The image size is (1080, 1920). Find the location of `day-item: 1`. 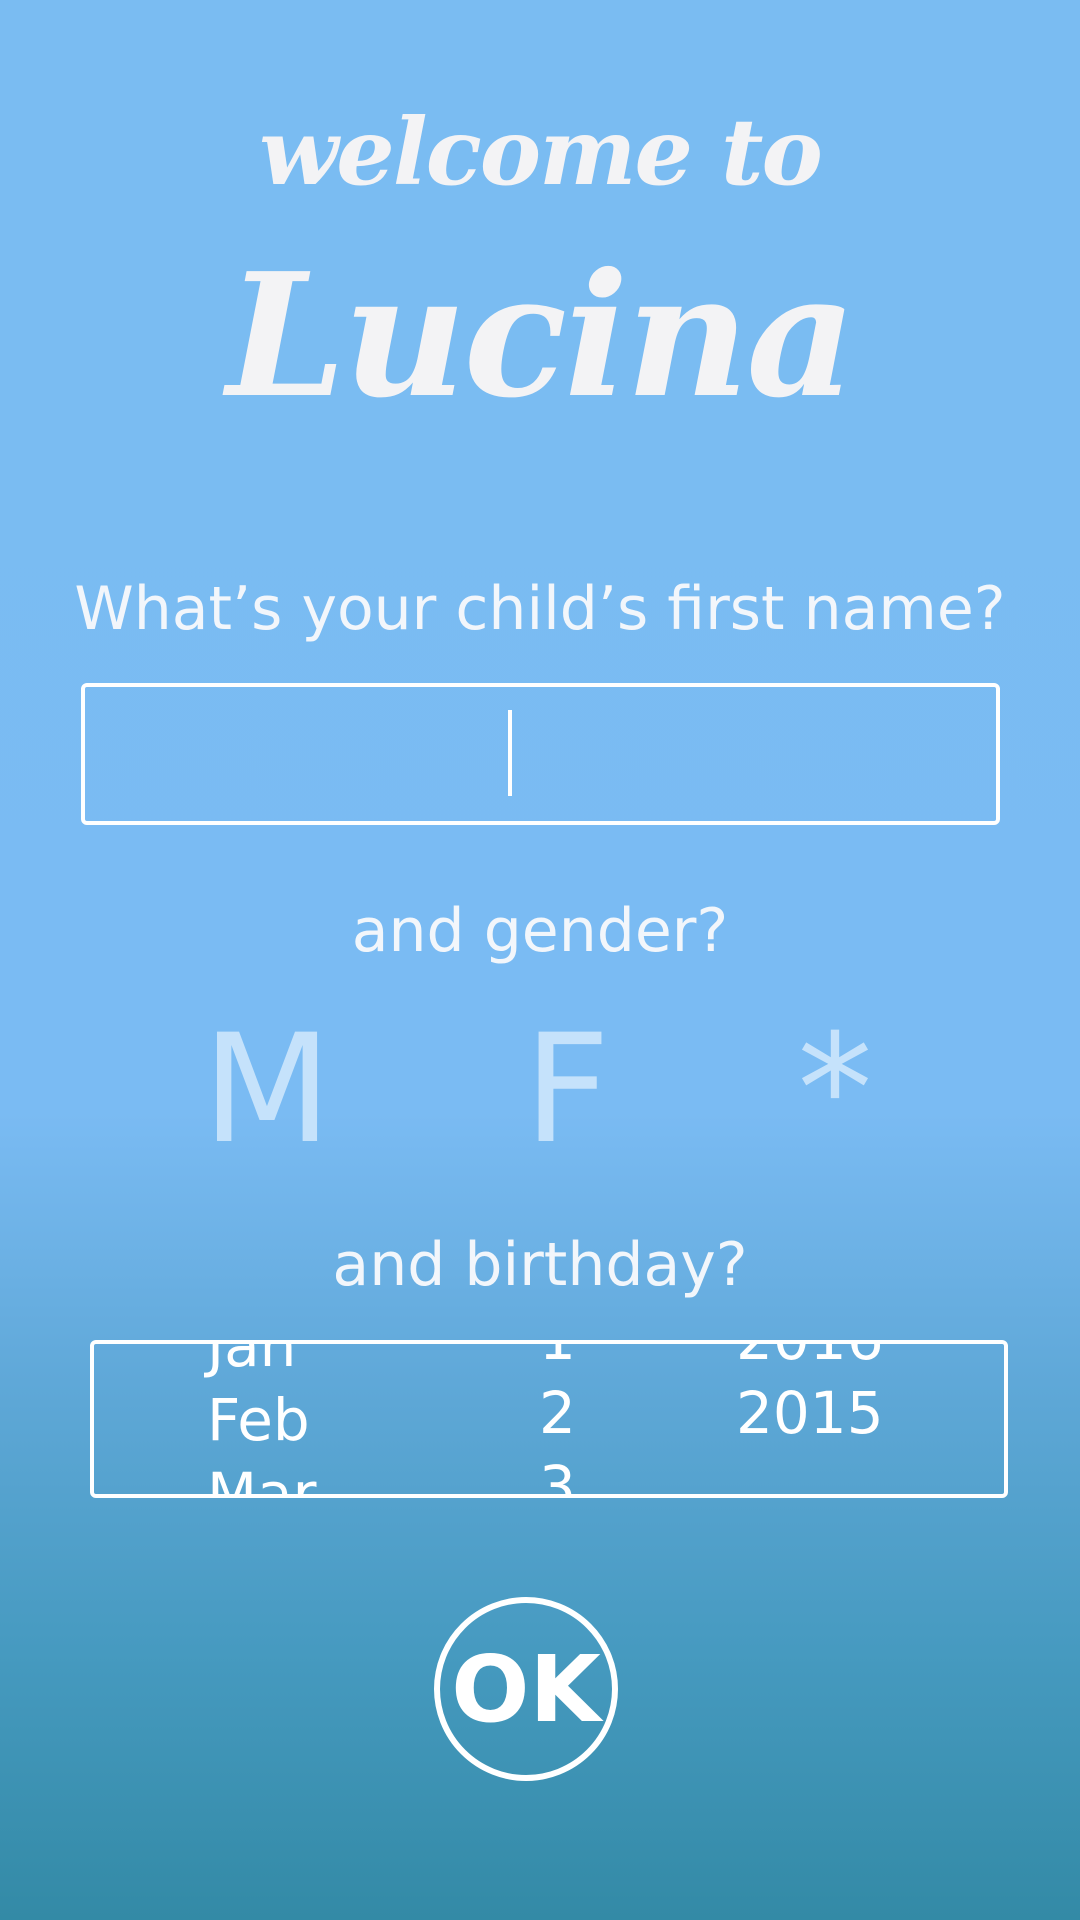

day-item: 1 is located at coordinates (557, 1360).